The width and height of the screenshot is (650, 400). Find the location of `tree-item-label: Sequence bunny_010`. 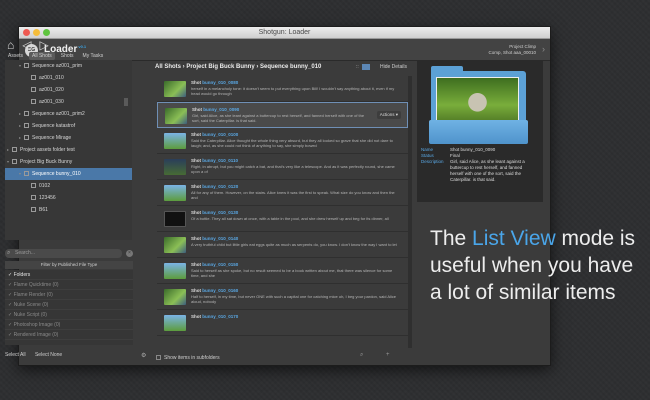

tree-item-label: Sequence bunny_010 is located at coordinates (56, 174).